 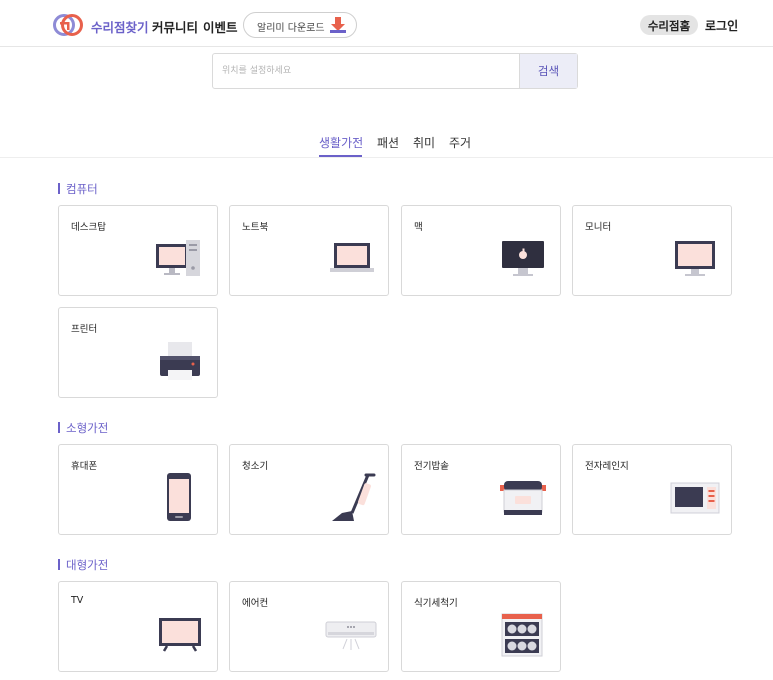 What do you see at coordinates (138, 626) in the screenshot?
I see `card-tv: TV` at bounding box center [138, 626].